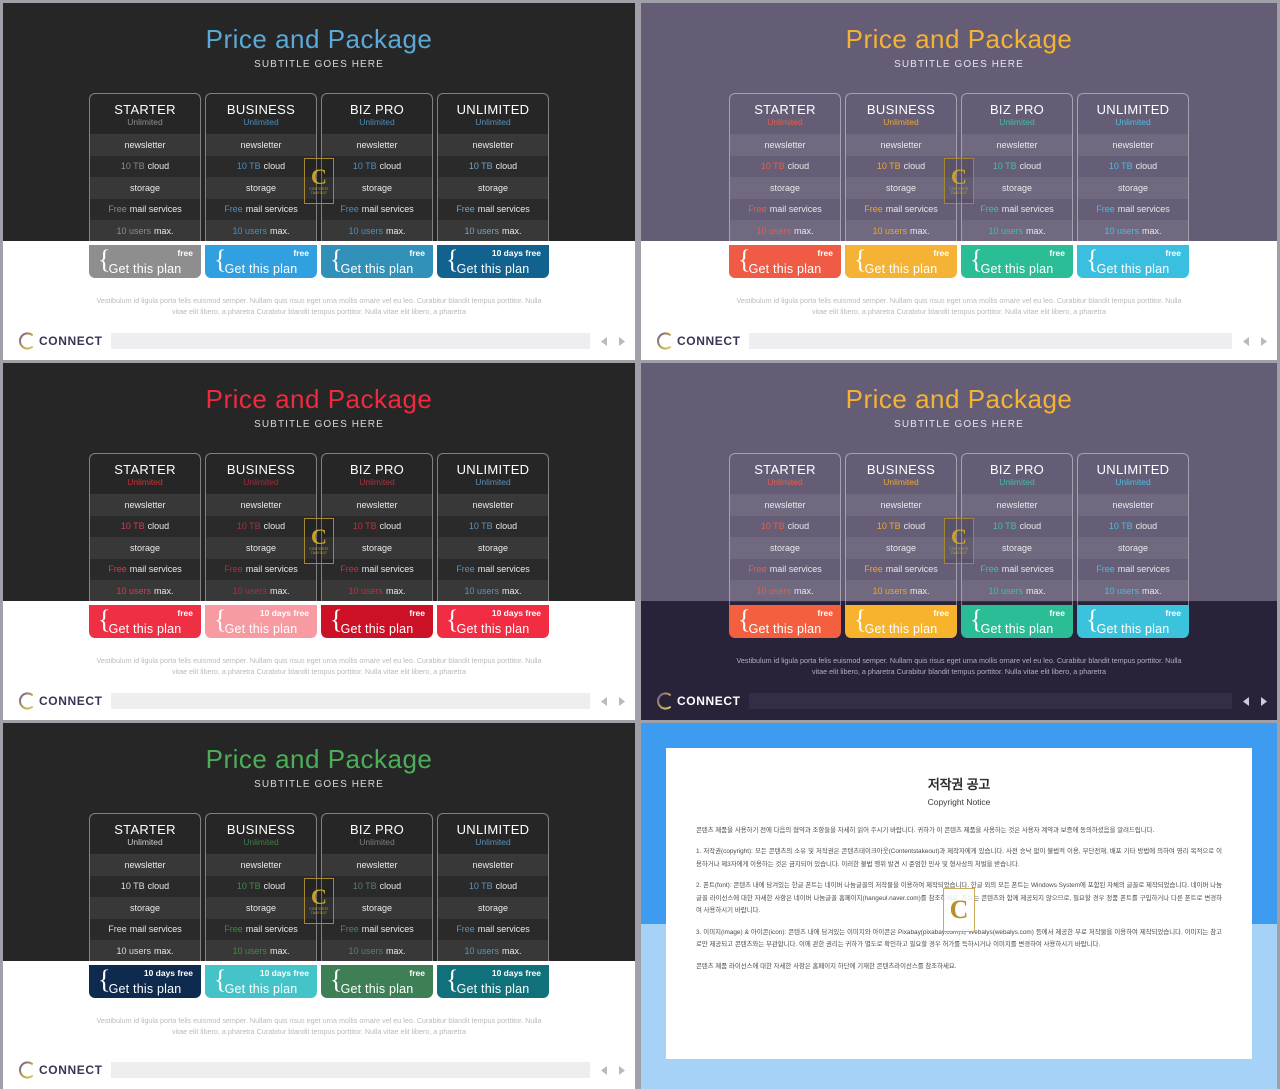 This screenshot has height=1089, width=1280. I want to click on plan-name: BIZ PRO, so click(377, 470).